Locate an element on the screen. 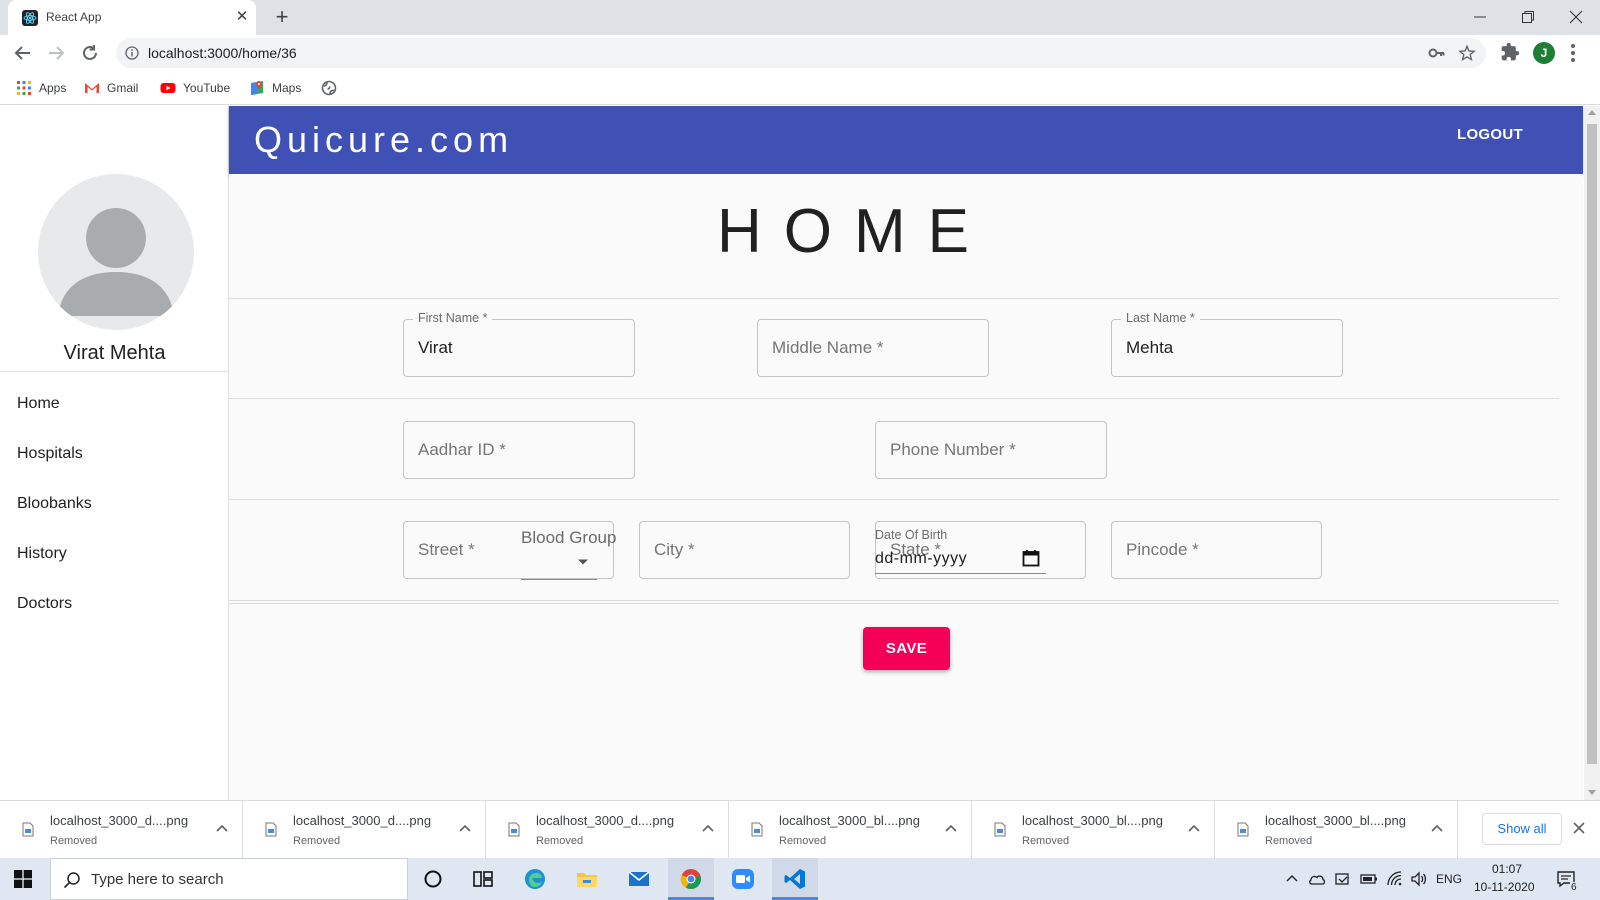 The image size is (1600, 900). new-tab-button: + is located at coordinates (282, 18).